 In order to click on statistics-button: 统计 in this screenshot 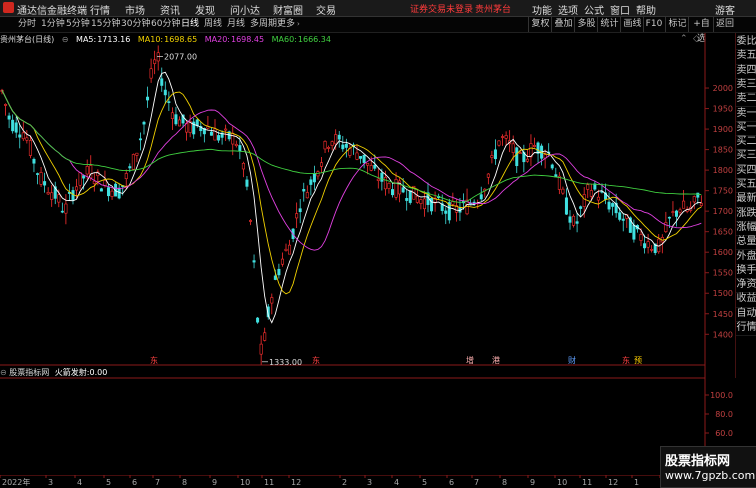, I will do `click(609, 24)`.